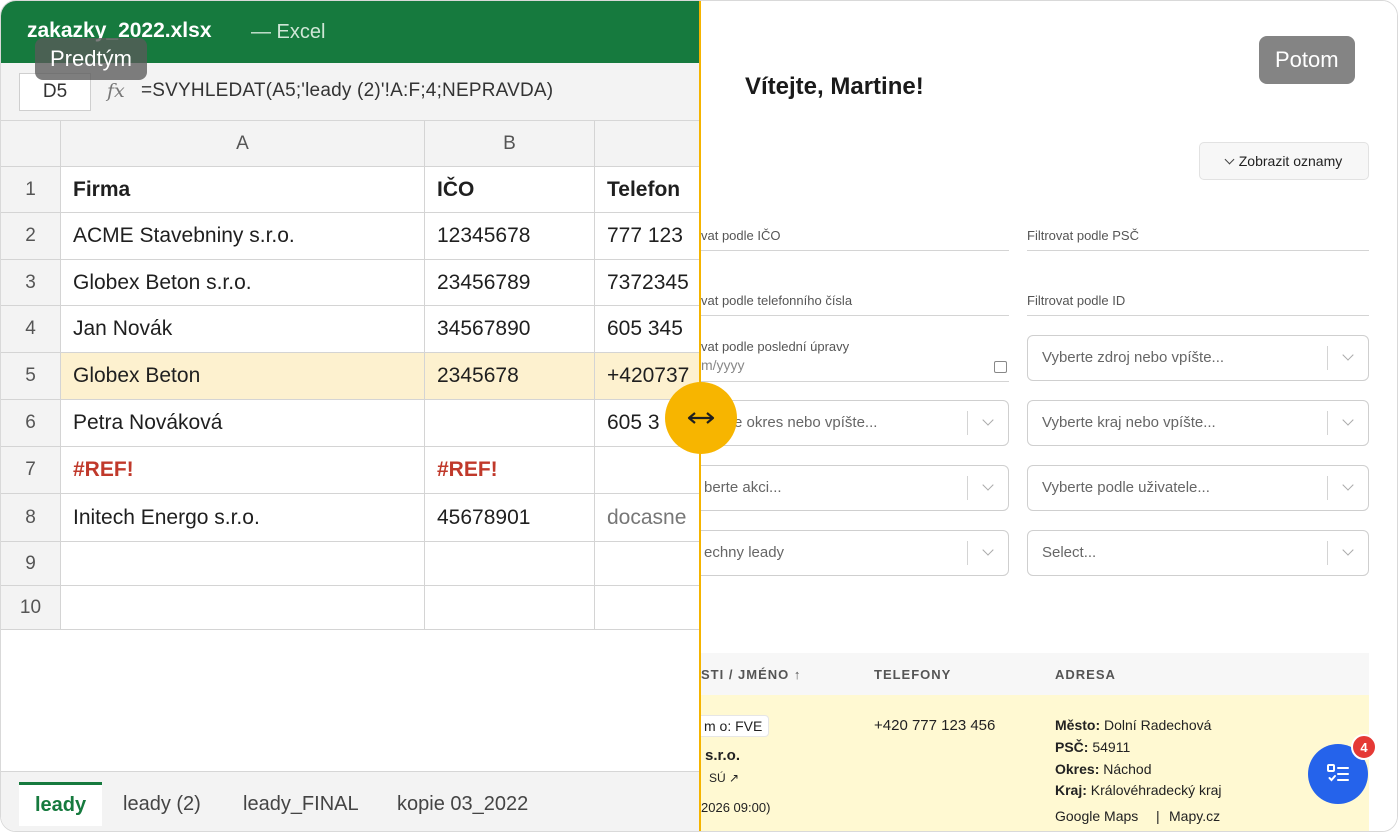  I want to click on address-city: Město: Dolní Radechová, so click(1133, 725).